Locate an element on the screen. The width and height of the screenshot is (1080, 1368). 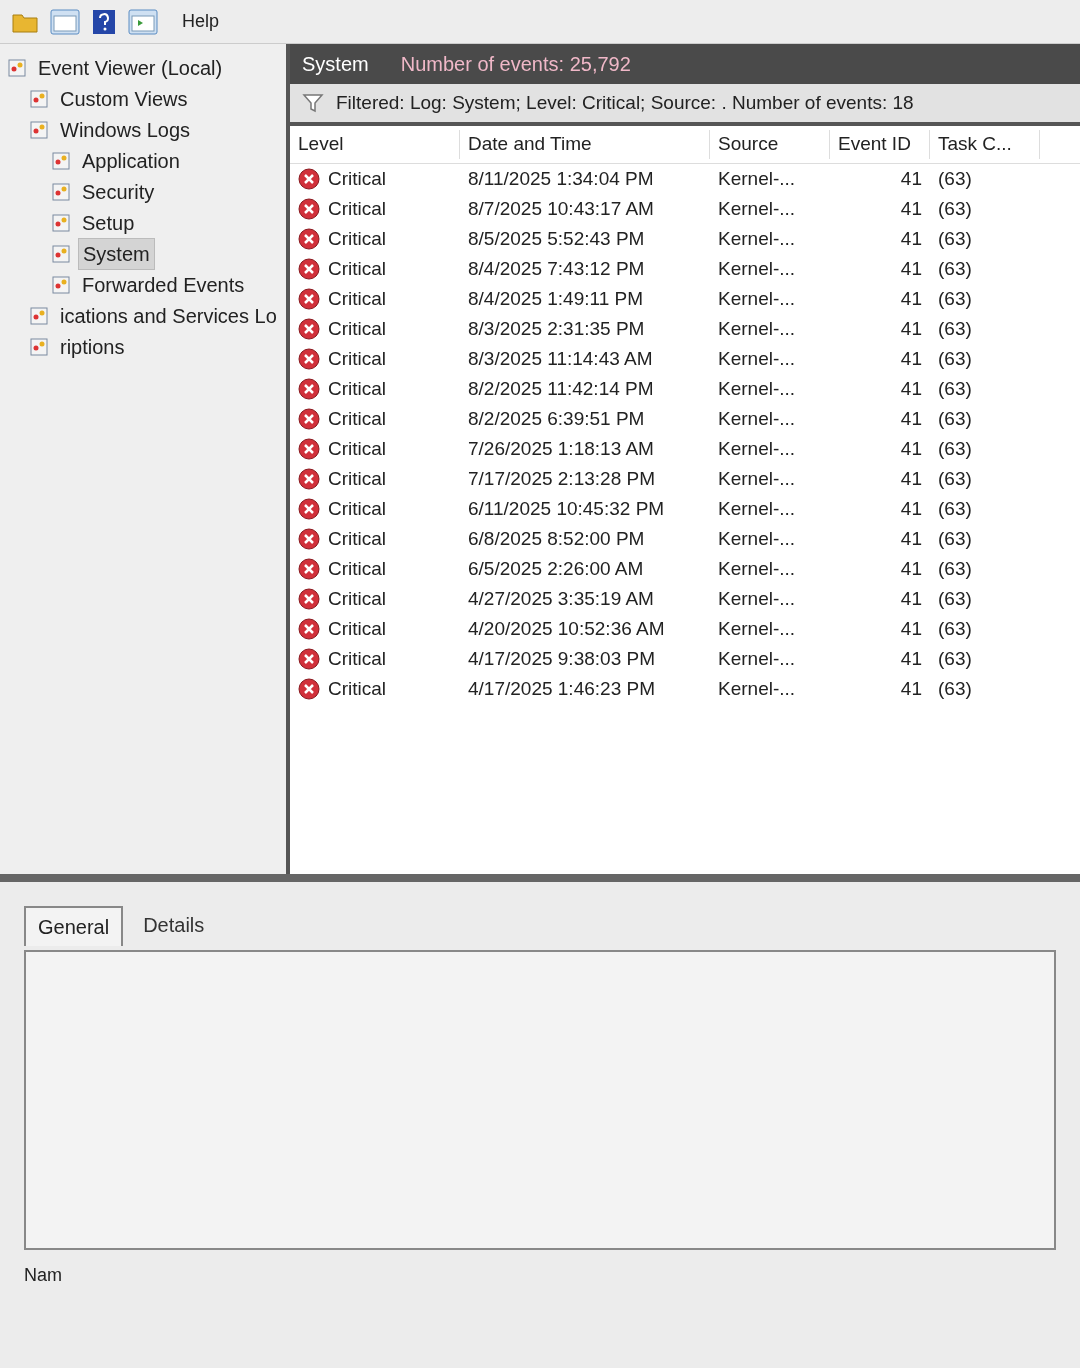
tree-item: Windows Logs is located at coordinates (125, 129).